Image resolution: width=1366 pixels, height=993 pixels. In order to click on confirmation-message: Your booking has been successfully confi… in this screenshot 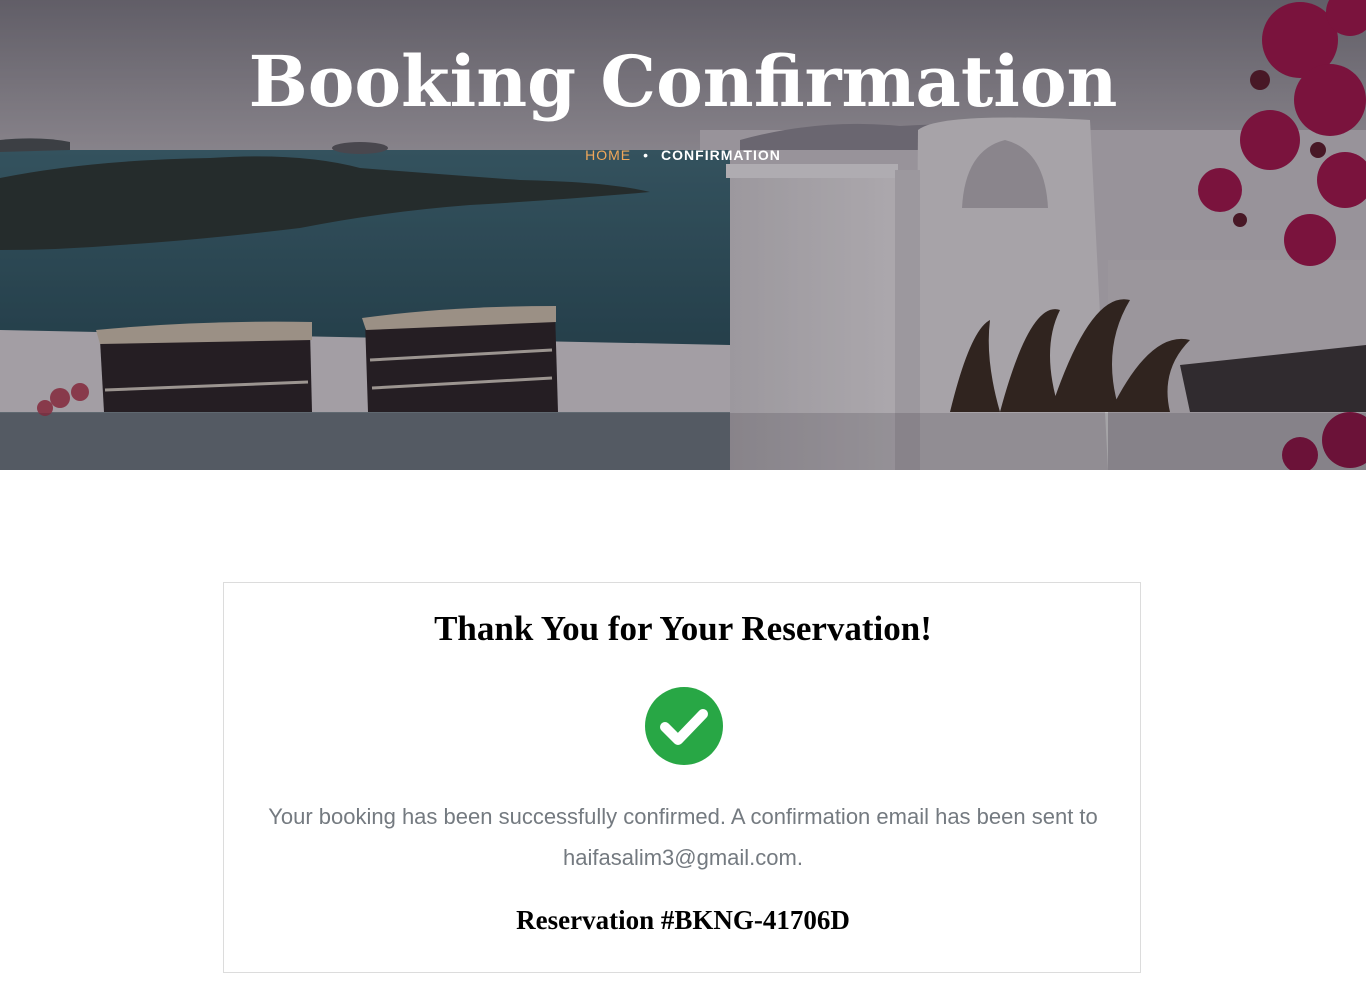, I will do `click(683, 837)`.